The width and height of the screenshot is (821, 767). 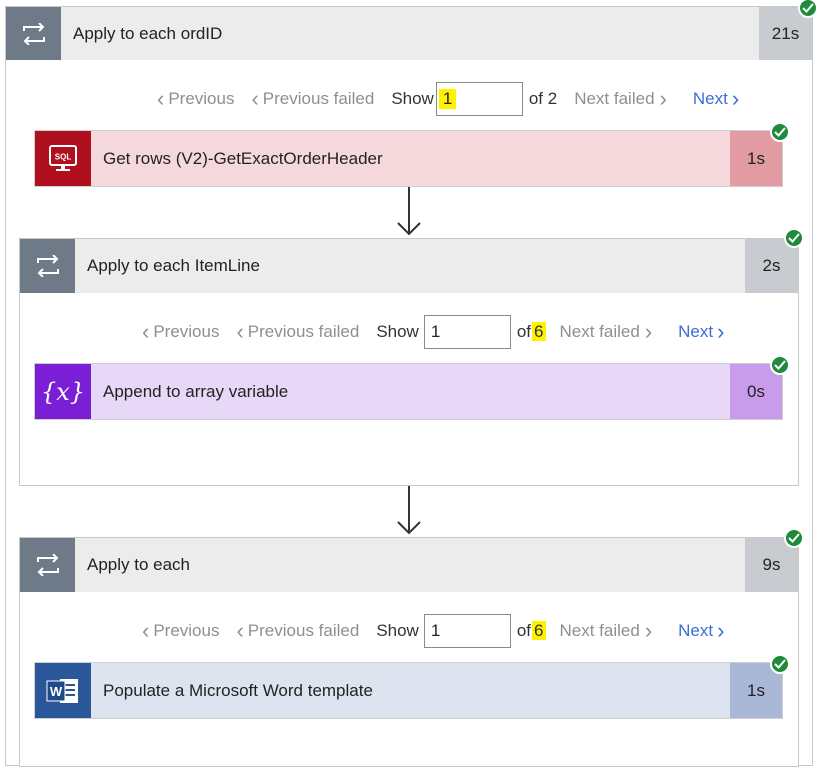 What do you see at coordinates (408, 391) in the screenshot?
I see `append-action-card: {x} Append to array variable 0s` at bounding box center [408, 391].